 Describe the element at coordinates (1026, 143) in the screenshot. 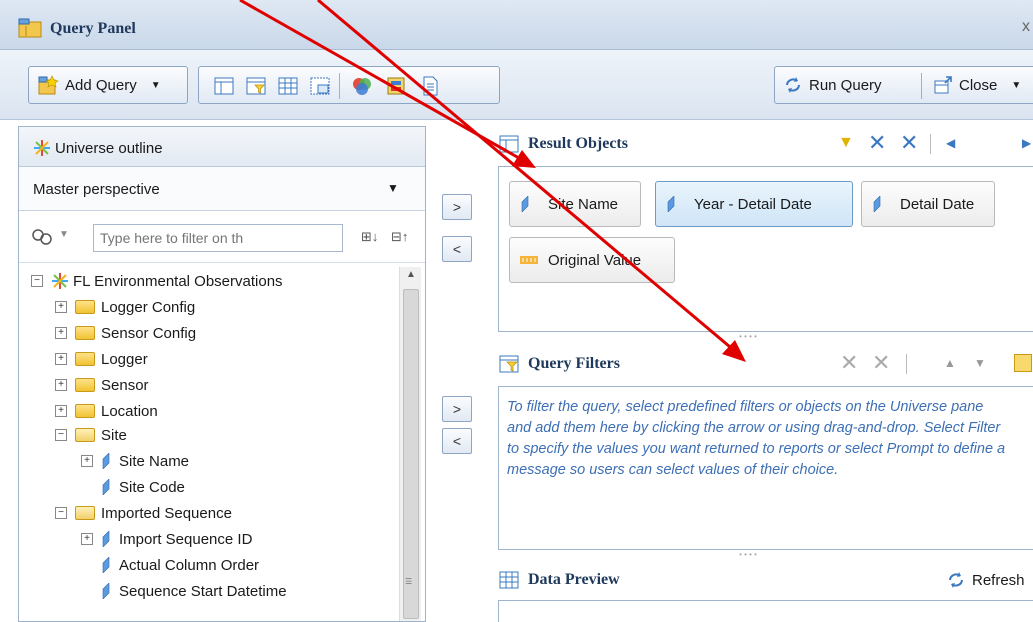

I see `move-right-icon: ▶` at that location.